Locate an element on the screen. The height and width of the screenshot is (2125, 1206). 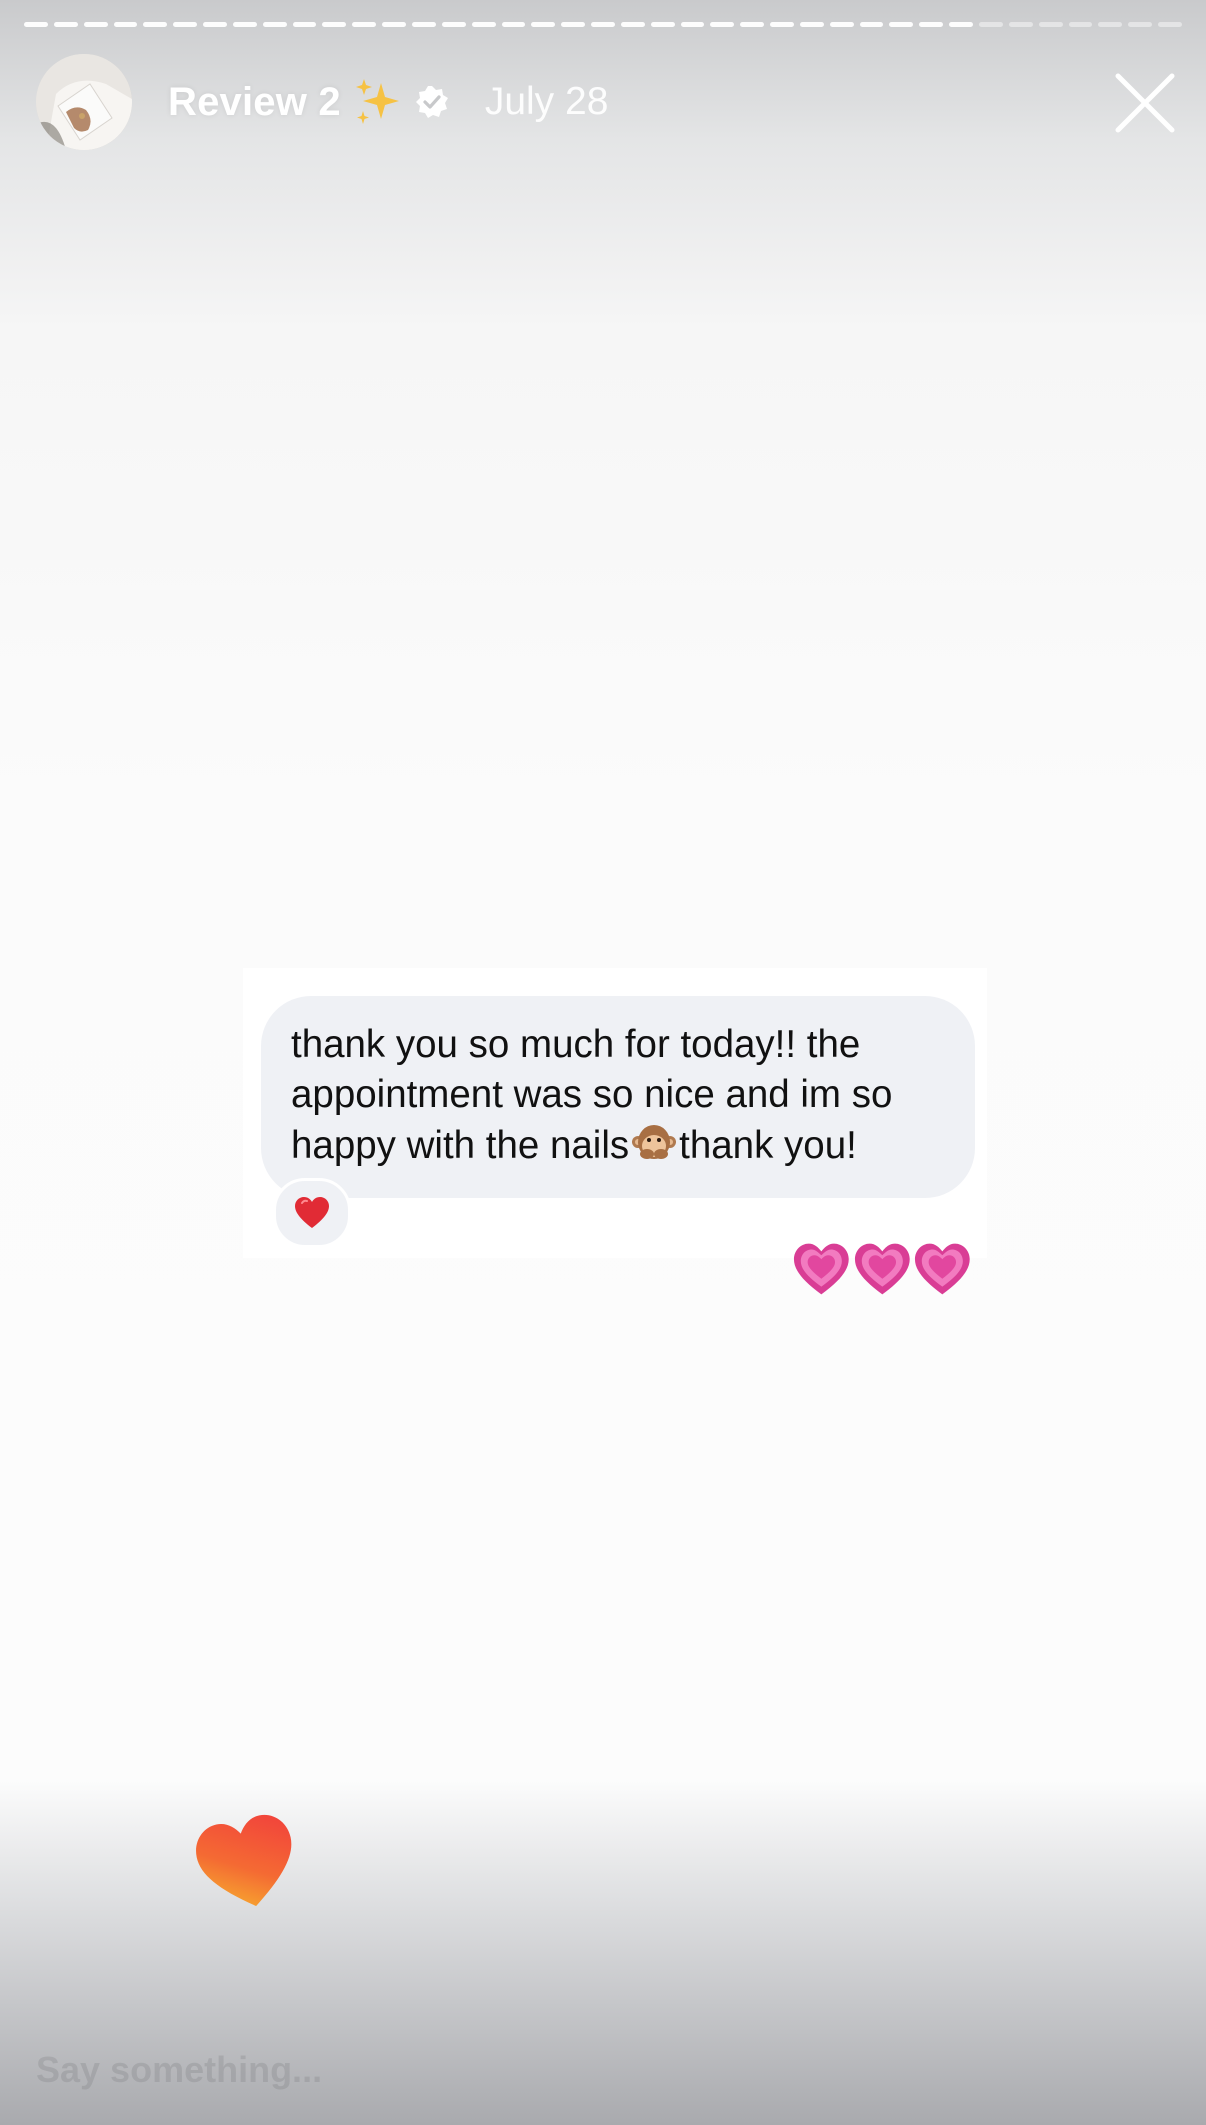
message-reaction is located at coordinates (312, 1213).